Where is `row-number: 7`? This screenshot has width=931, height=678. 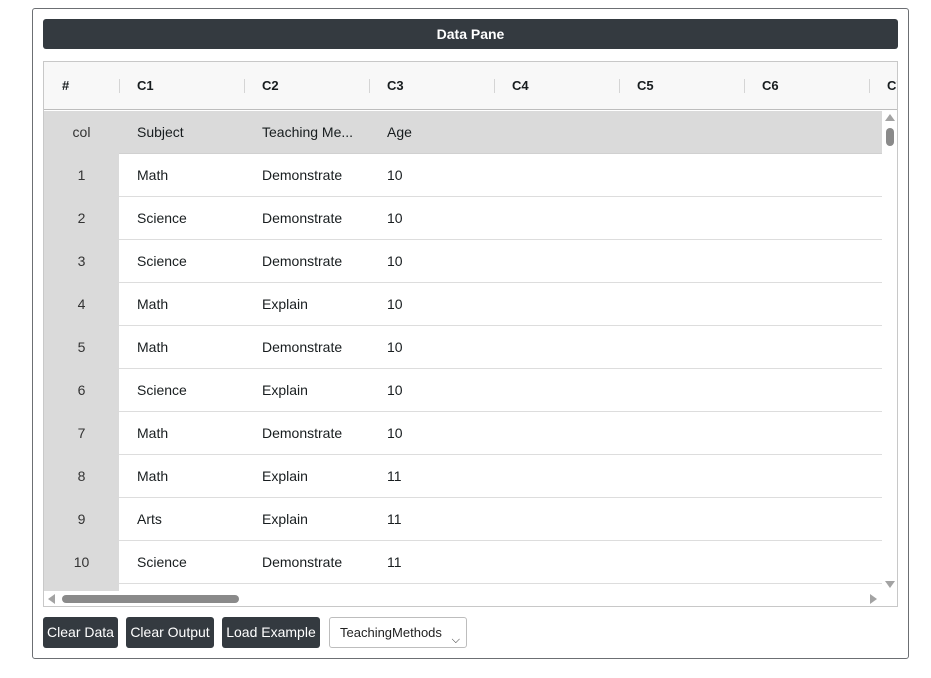 row-number: 7 is located at coordinates (81, 433).